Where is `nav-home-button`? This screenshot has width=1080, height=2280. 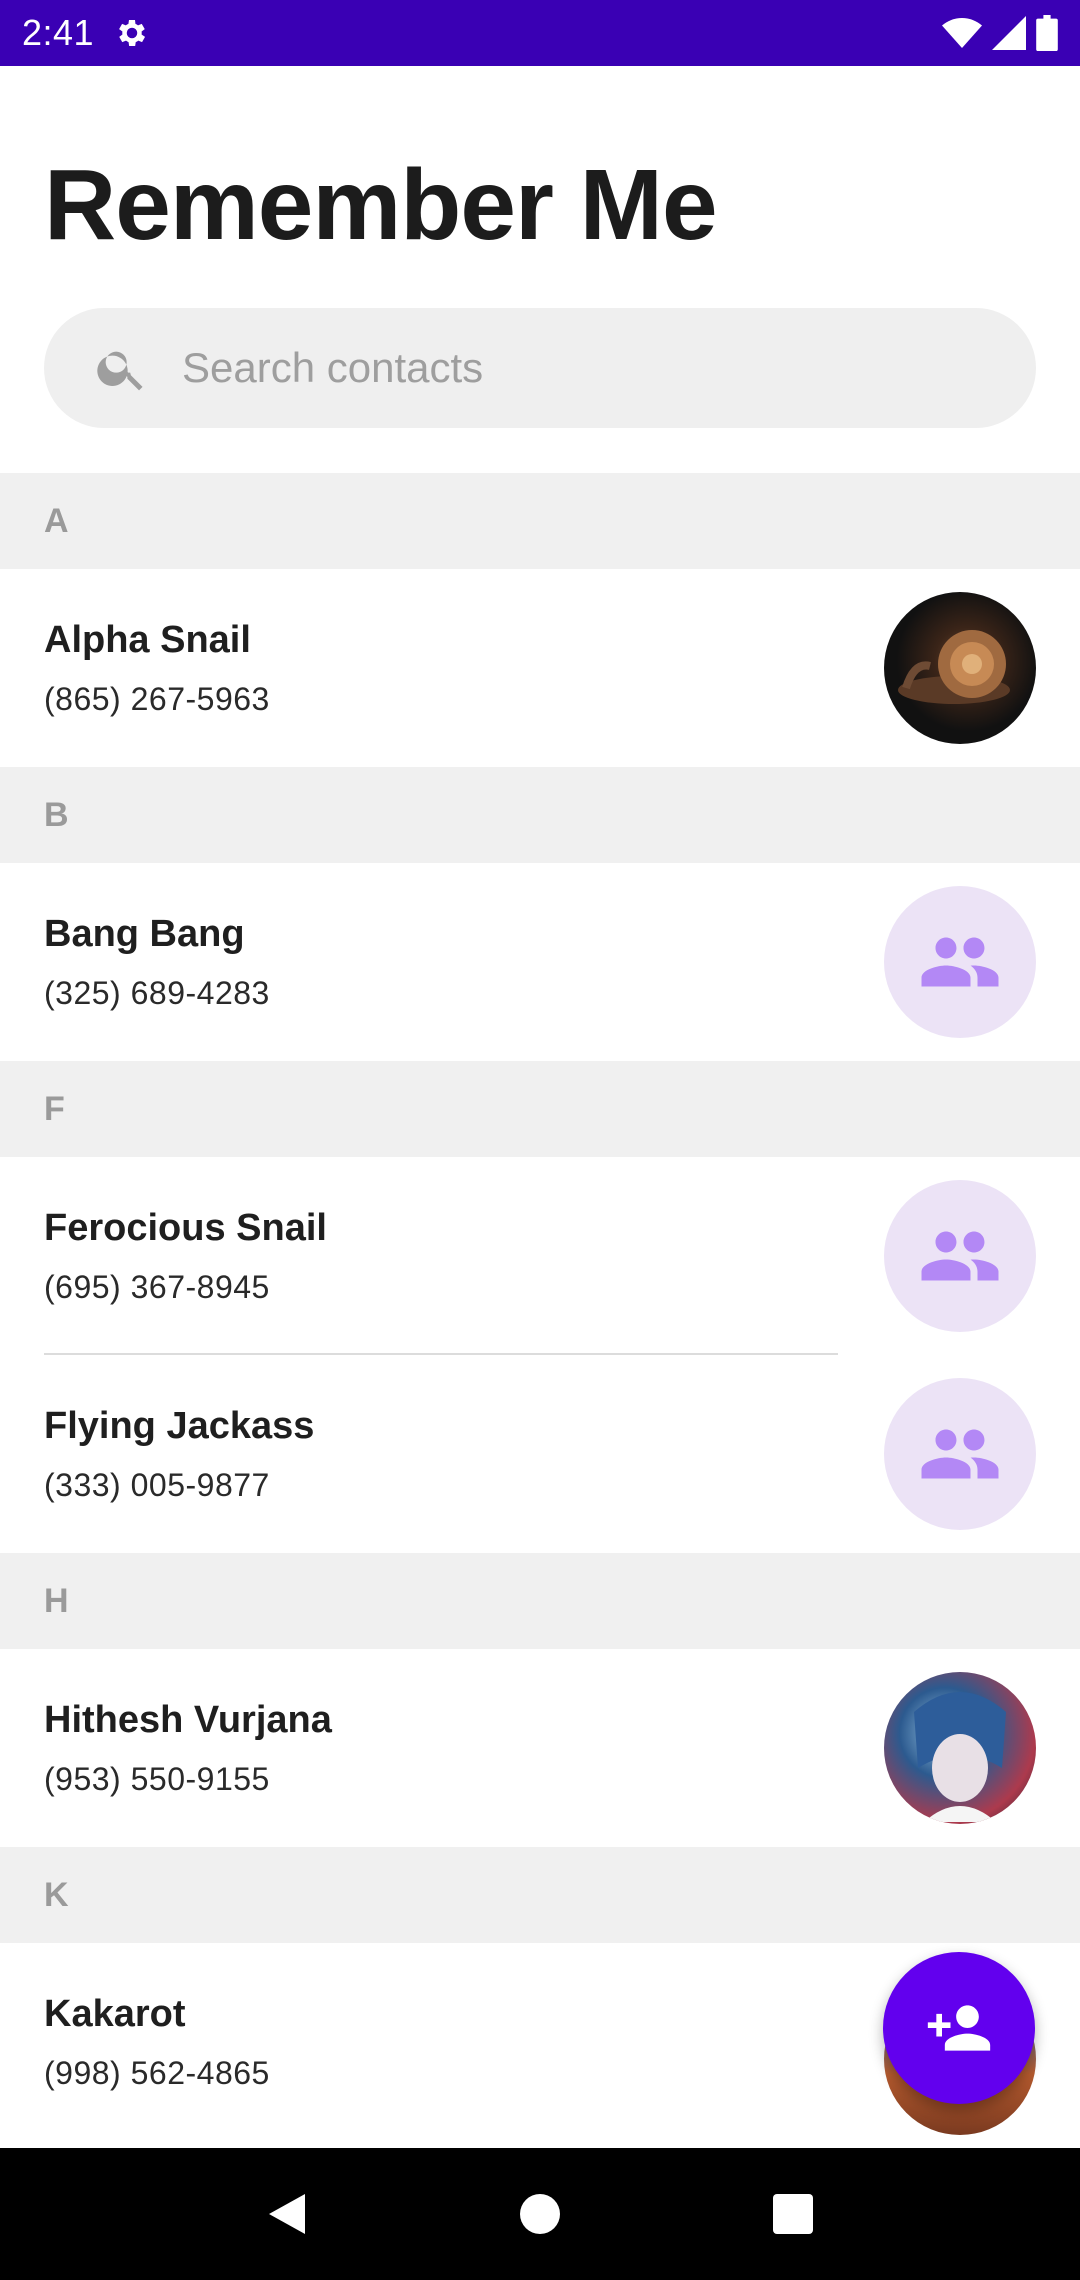
nav-home-button is located at coordinates (540, 2214).